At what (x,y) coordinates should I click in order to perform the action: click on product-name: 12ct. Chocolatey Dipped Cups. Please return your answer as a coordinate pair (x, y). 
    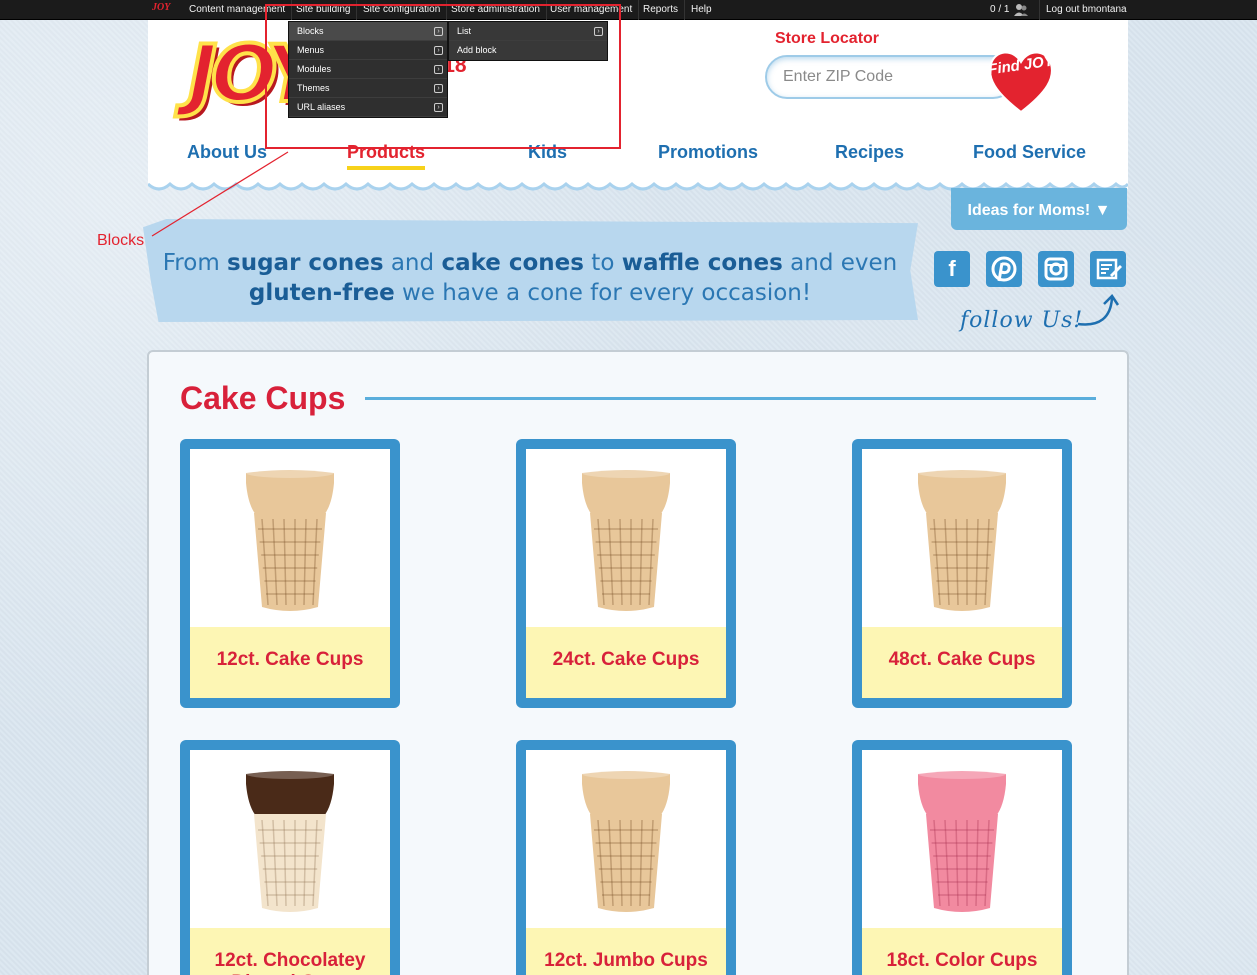
    Looking at the image, I should click on (290, 951).